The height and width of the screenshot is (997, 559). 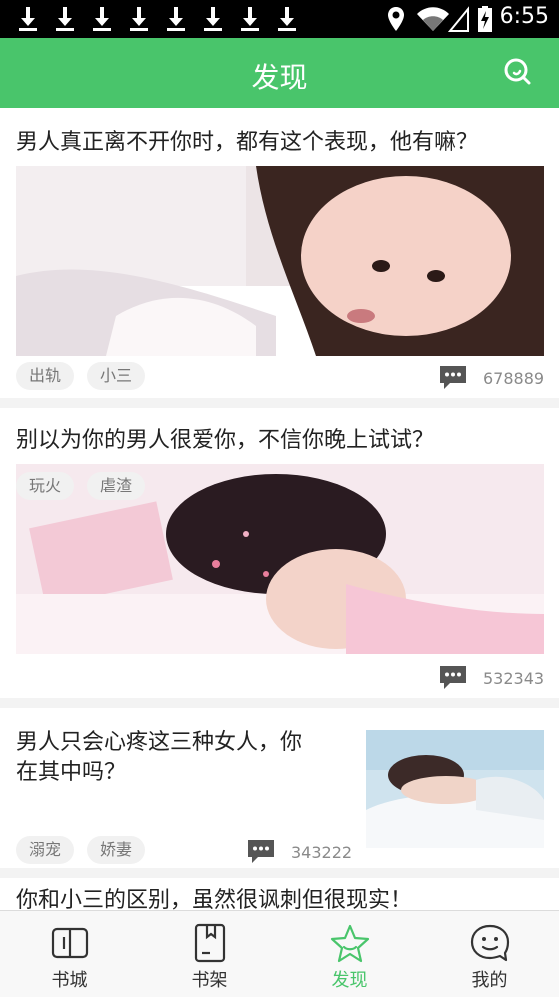 What do you see at coordinates (45, 850) in the screenshot?
I see `tag-chip: 溺宠` at bounding box center [45, 850].